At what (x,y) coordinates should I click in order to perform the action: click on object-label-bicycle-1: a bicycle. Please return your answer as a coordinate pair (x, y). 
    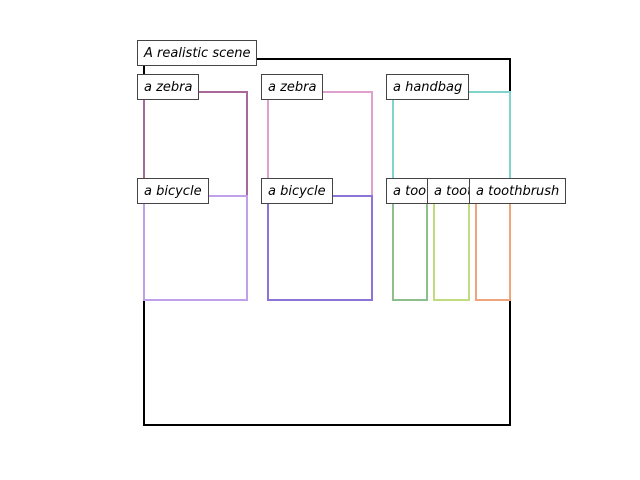
    Looking at the image, I should click on (173, 191).